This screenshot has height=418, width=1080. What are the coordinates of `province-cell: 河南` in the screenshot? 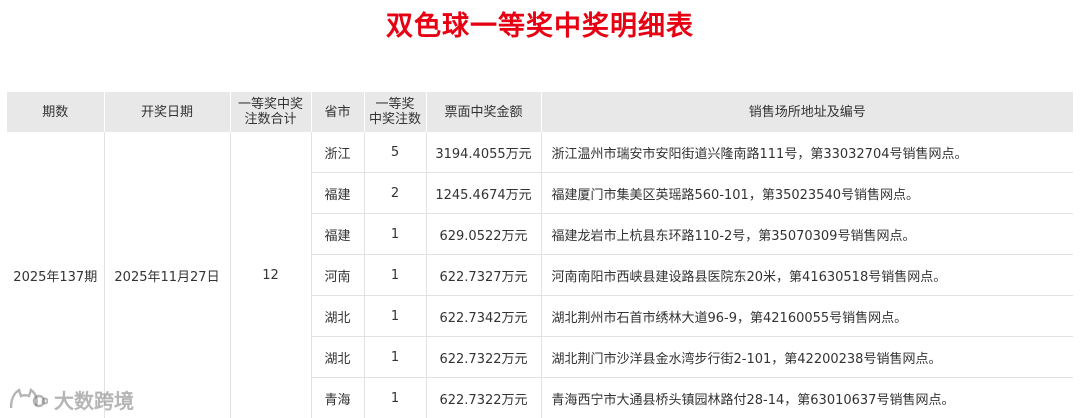 It's located at (338, 275).